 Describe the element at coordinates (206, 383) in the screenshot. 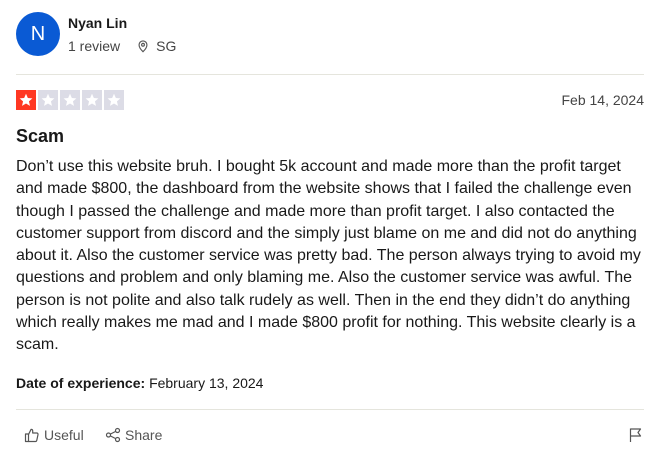

I see `experience-date: February 13, 2024` at that location.